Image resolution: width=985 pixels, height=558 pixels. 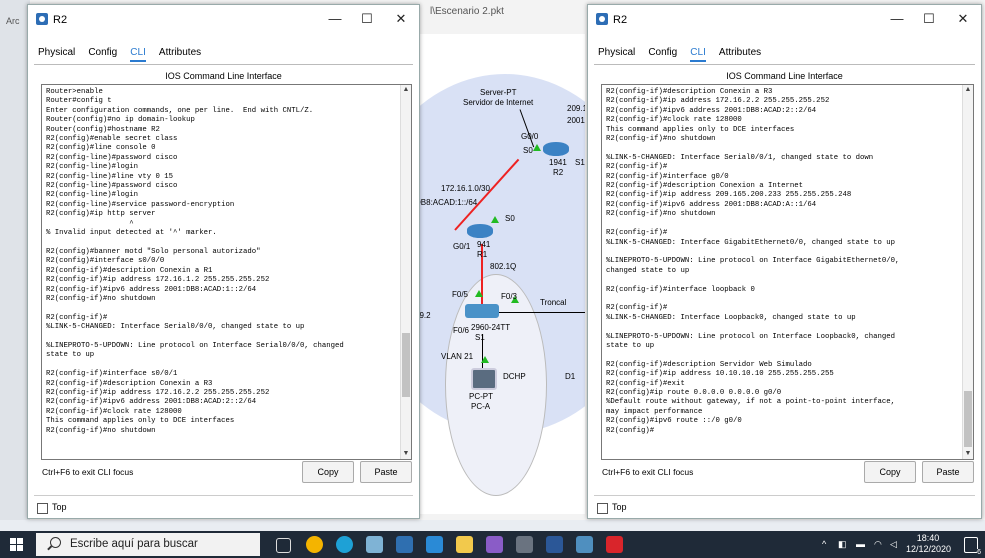 What do you see at coordinates (460, 294) in the screenshot?
I see `f05-label: F0/5` at bounding box center [460, 294].